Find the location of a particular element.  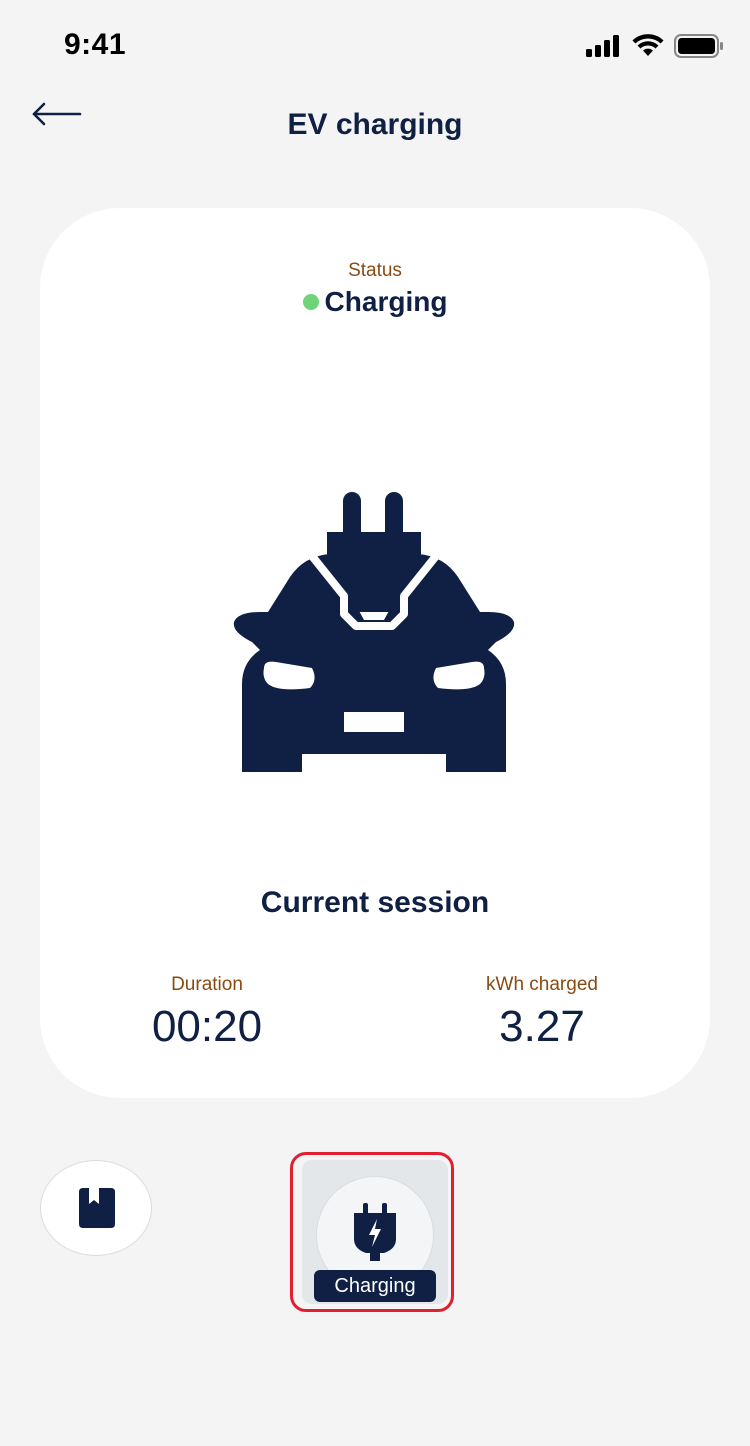

bookmark-button is located at coordinates (96, 1208).